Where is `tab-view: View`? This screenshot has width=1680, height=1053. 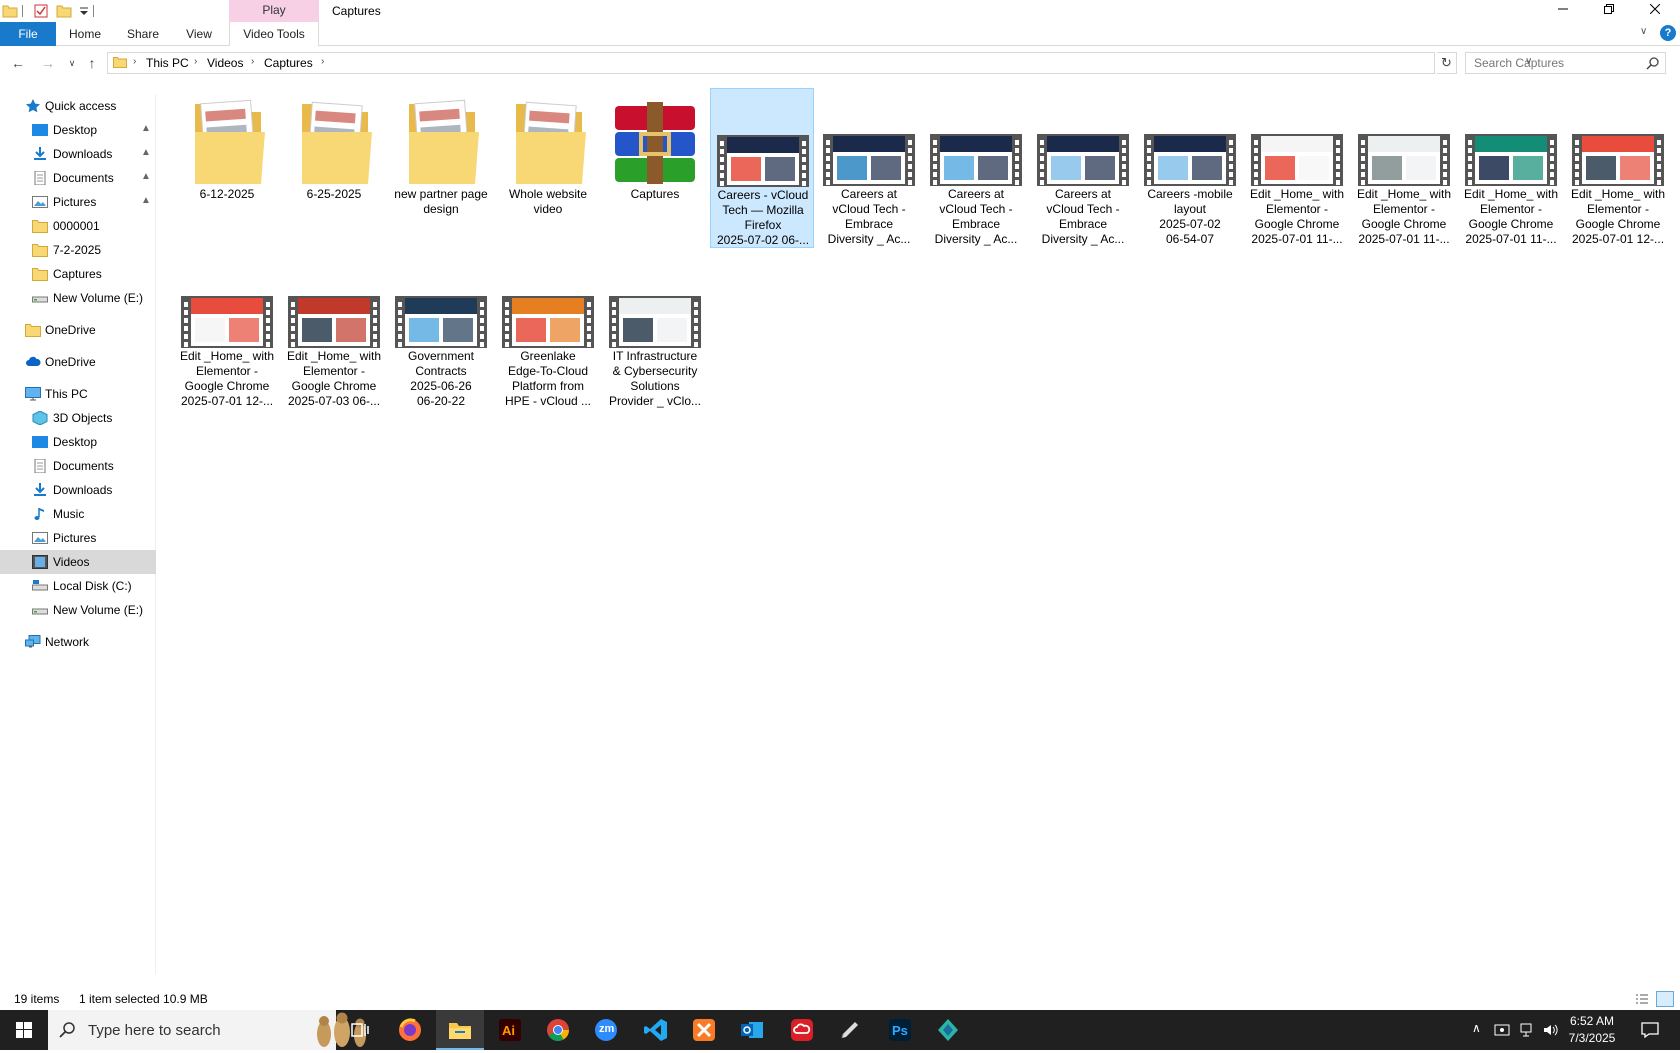 tab-view: View is located at coordinates (199, 34).